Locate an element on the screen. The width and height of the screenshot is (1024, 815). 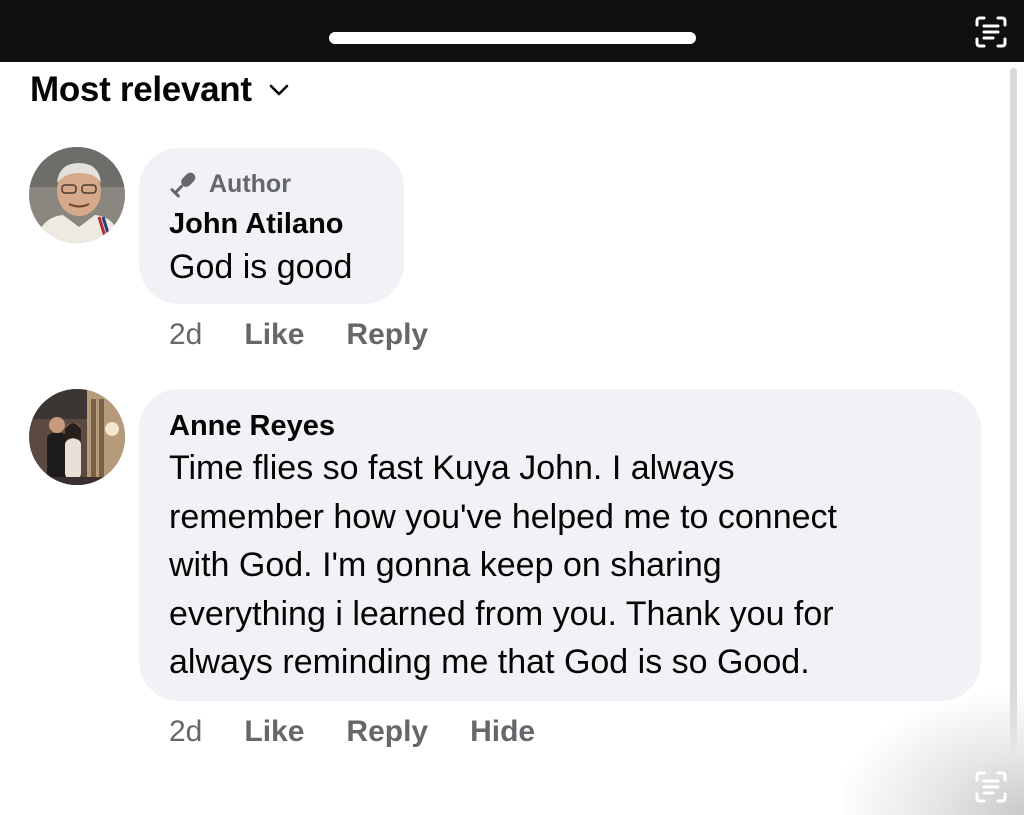
sort-dropdown: Most relevant is located at coordinates (160, 90).